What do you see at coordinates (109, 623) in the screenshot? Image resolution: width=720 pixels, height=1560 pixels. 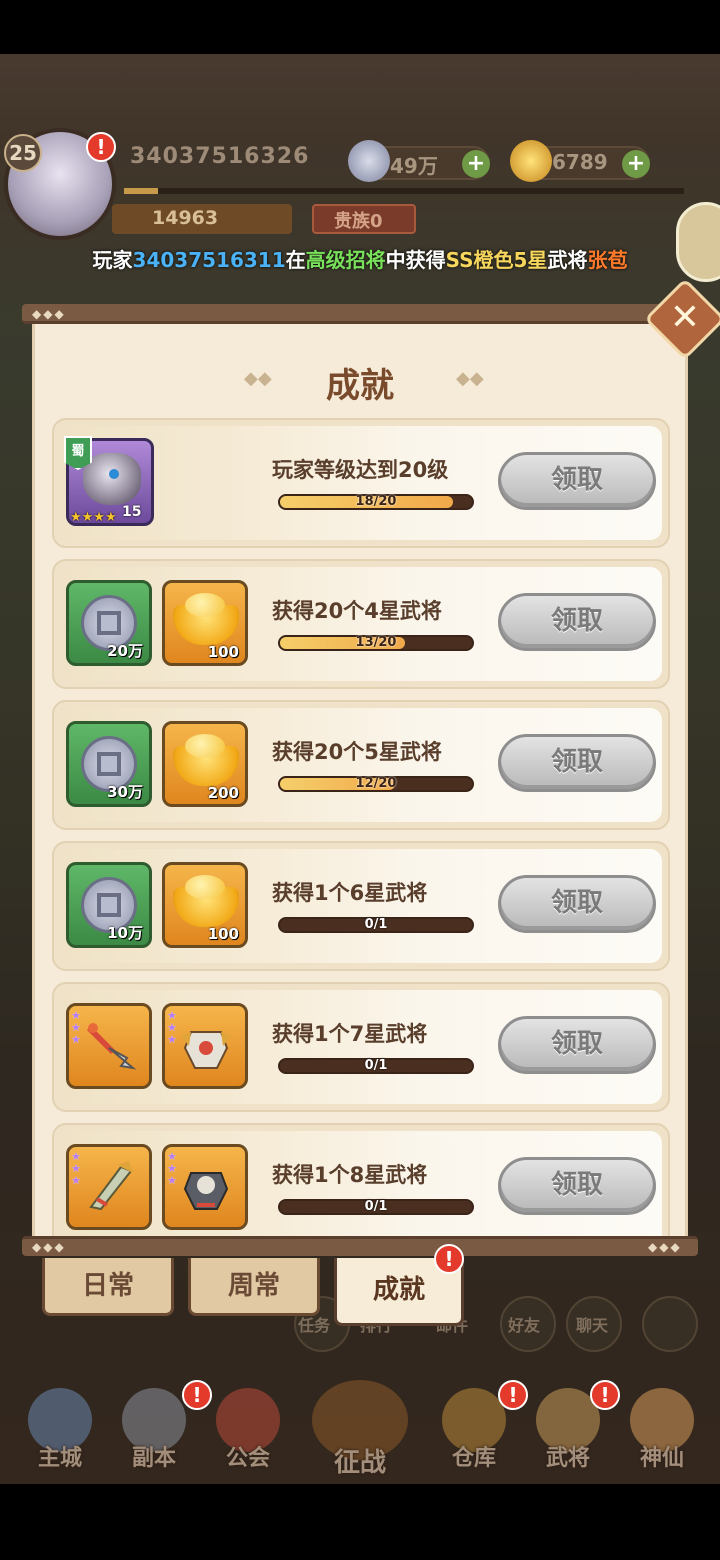 I see `coin-reward: 20万` at bounding box center [109, 623].